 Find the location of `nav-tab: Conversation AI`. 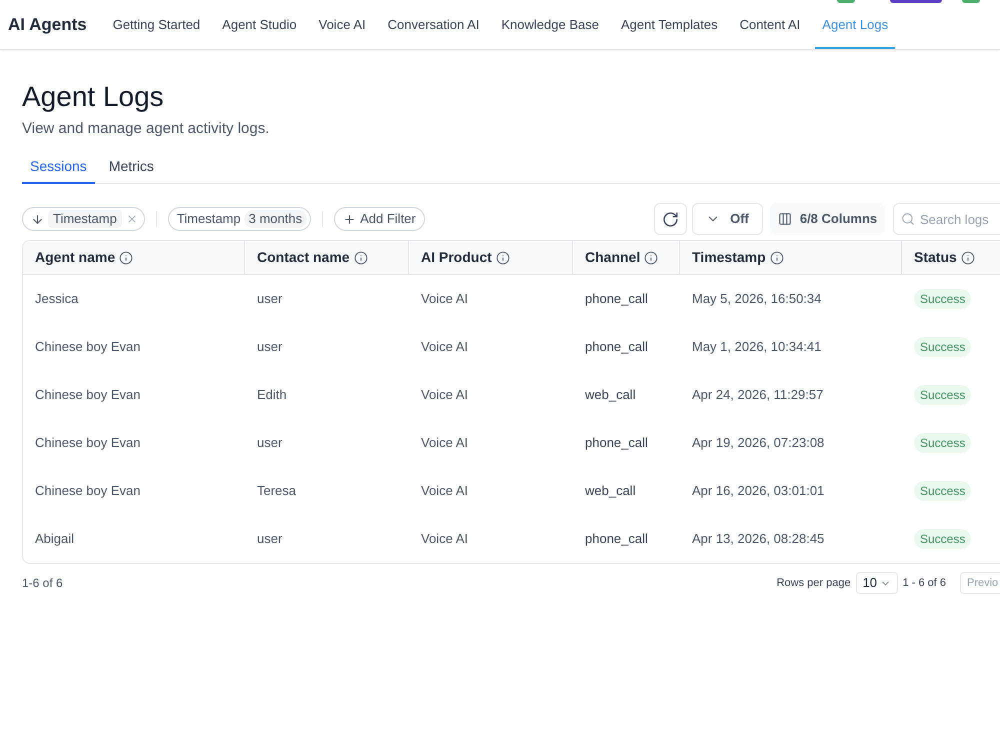

nav-tab: Conversation AI is located at coordinates (433, 24).